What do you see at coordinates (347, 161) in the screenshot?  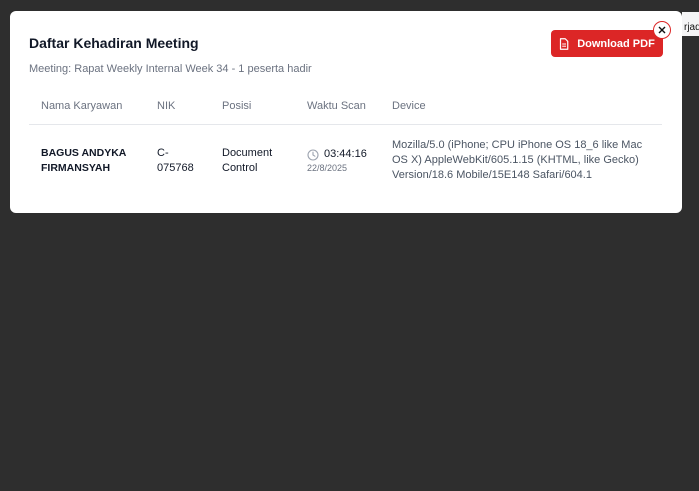 I see `cell-scan-time: 03:44:16 22/8/2025` at bounding box center [347, 161].